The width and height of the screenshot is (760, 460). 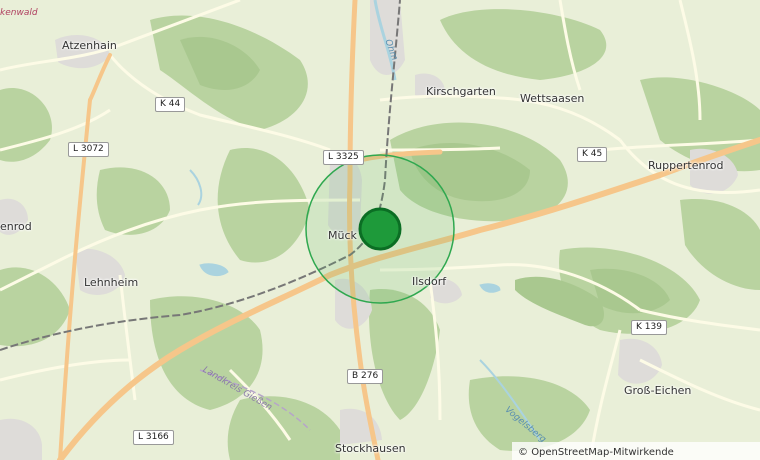 I want to click on road-shield-k45: K 45, so click(x=592, y=154).